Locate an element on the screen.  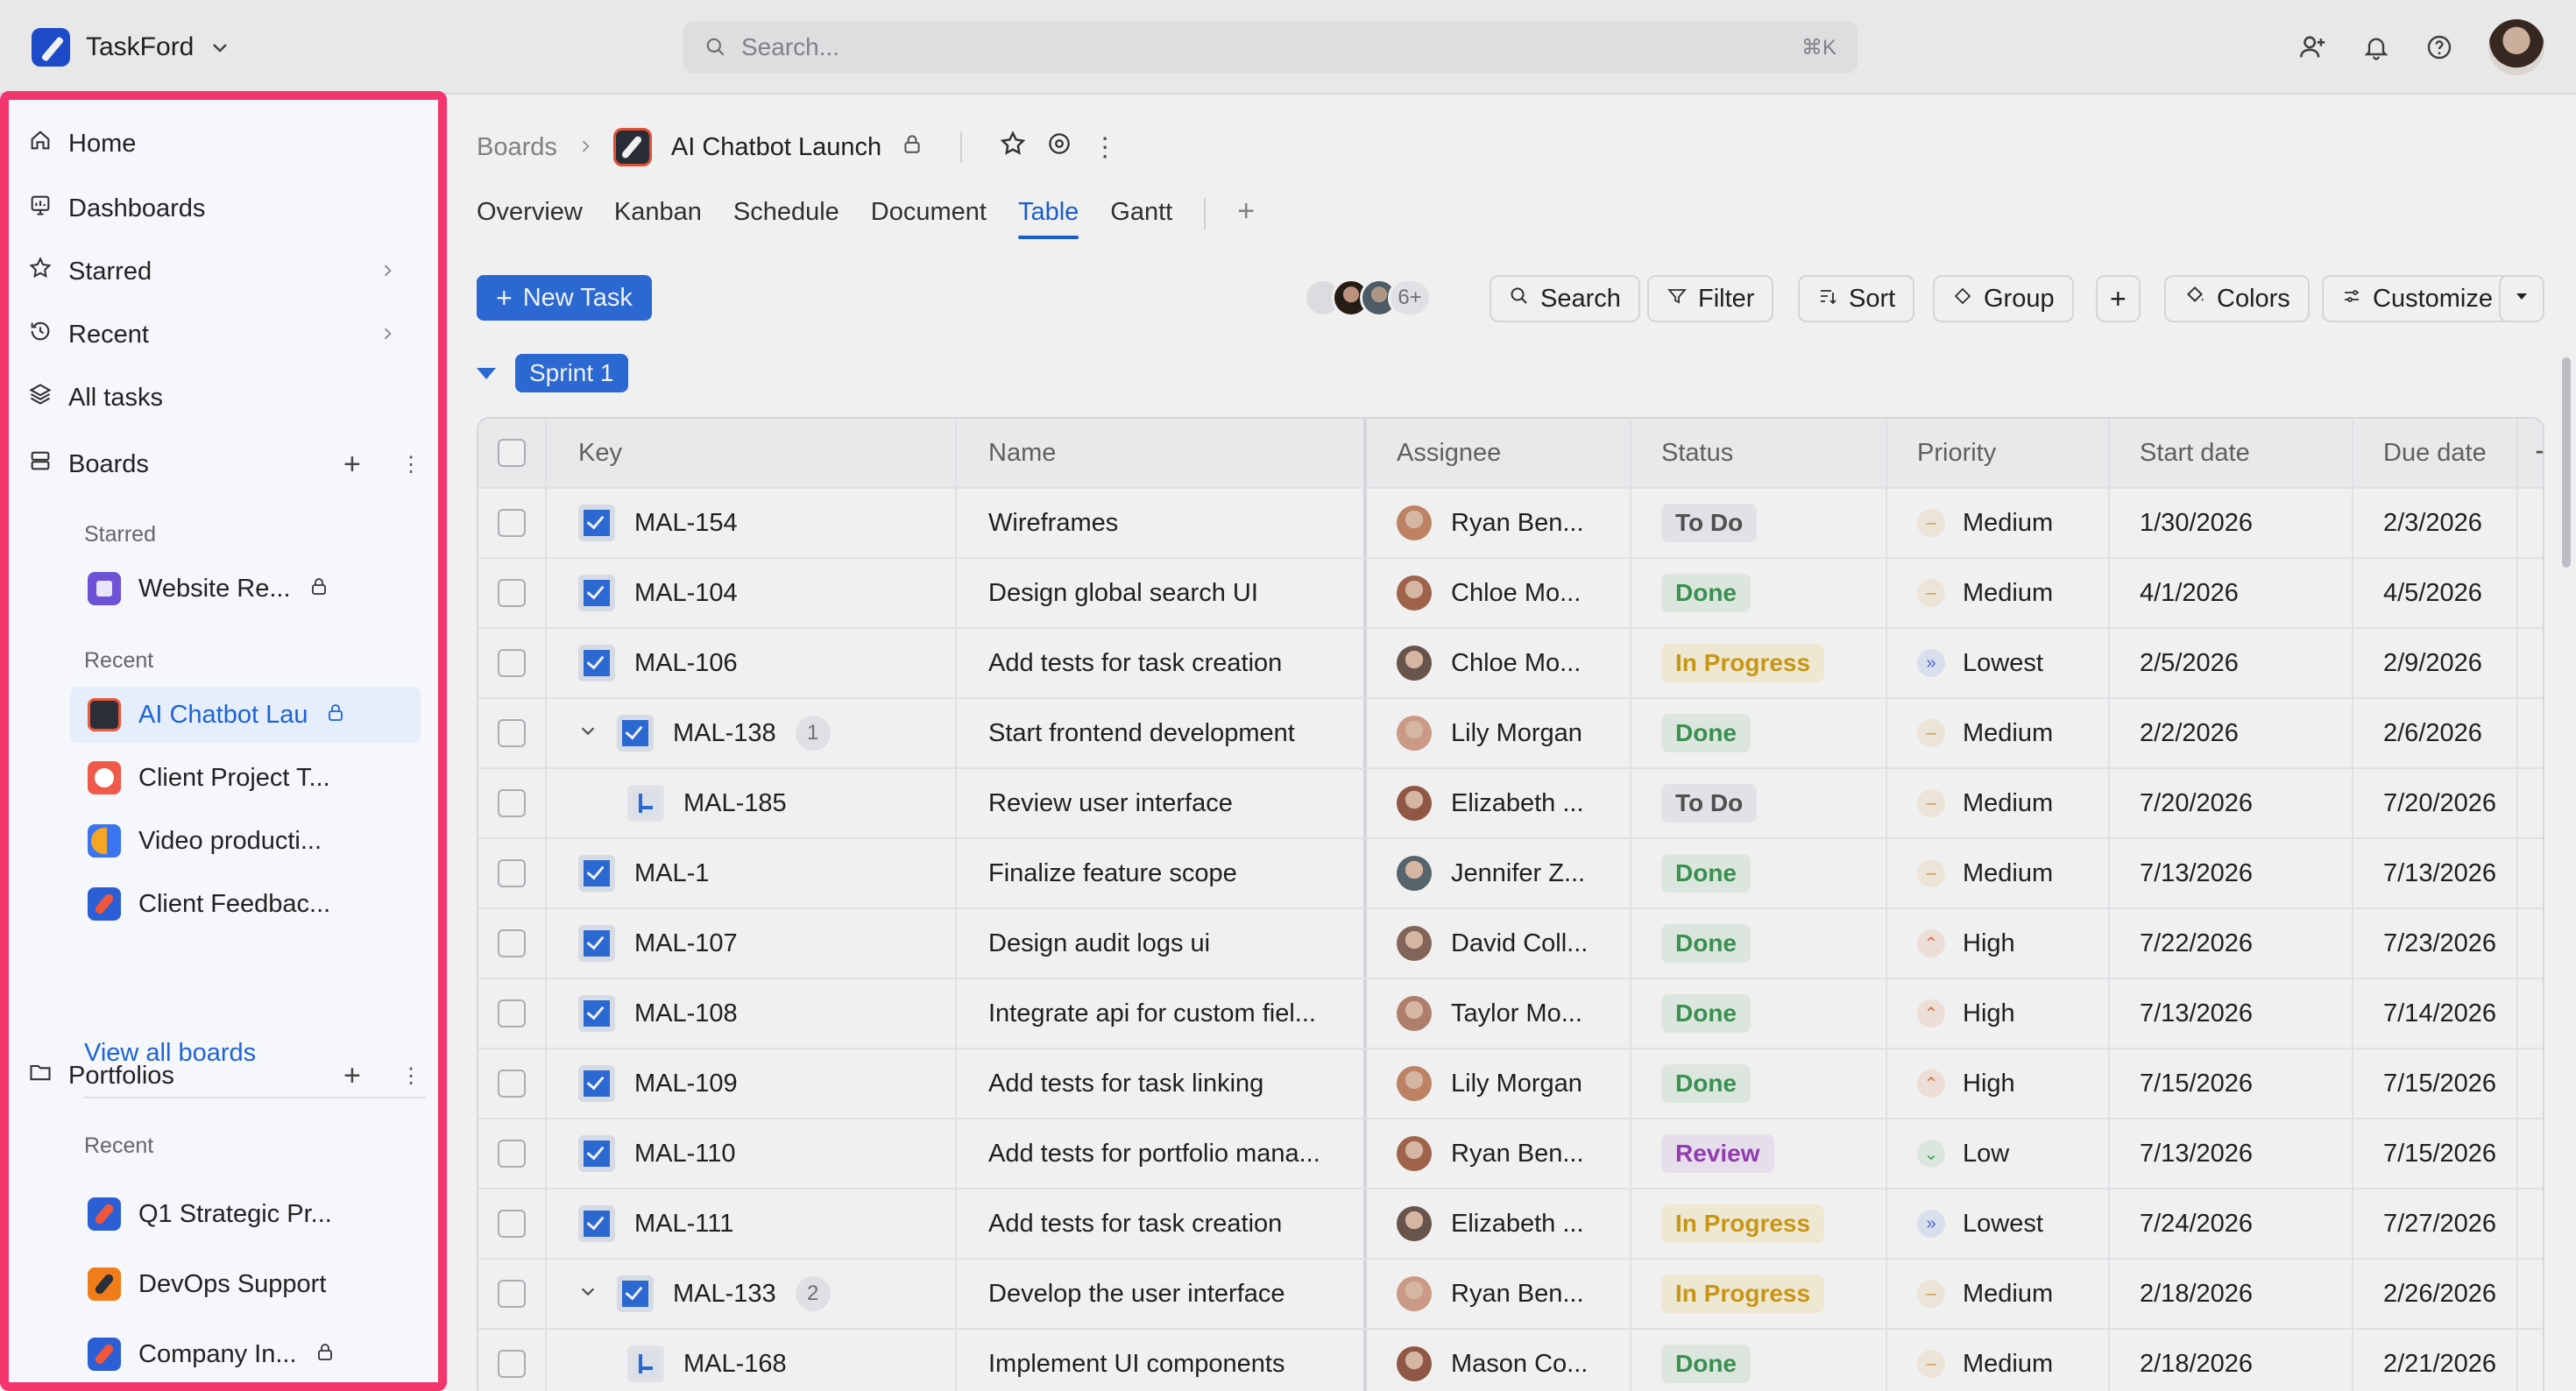
sprint-group-header: Sprint 1 is located at coordinates (552, 373).